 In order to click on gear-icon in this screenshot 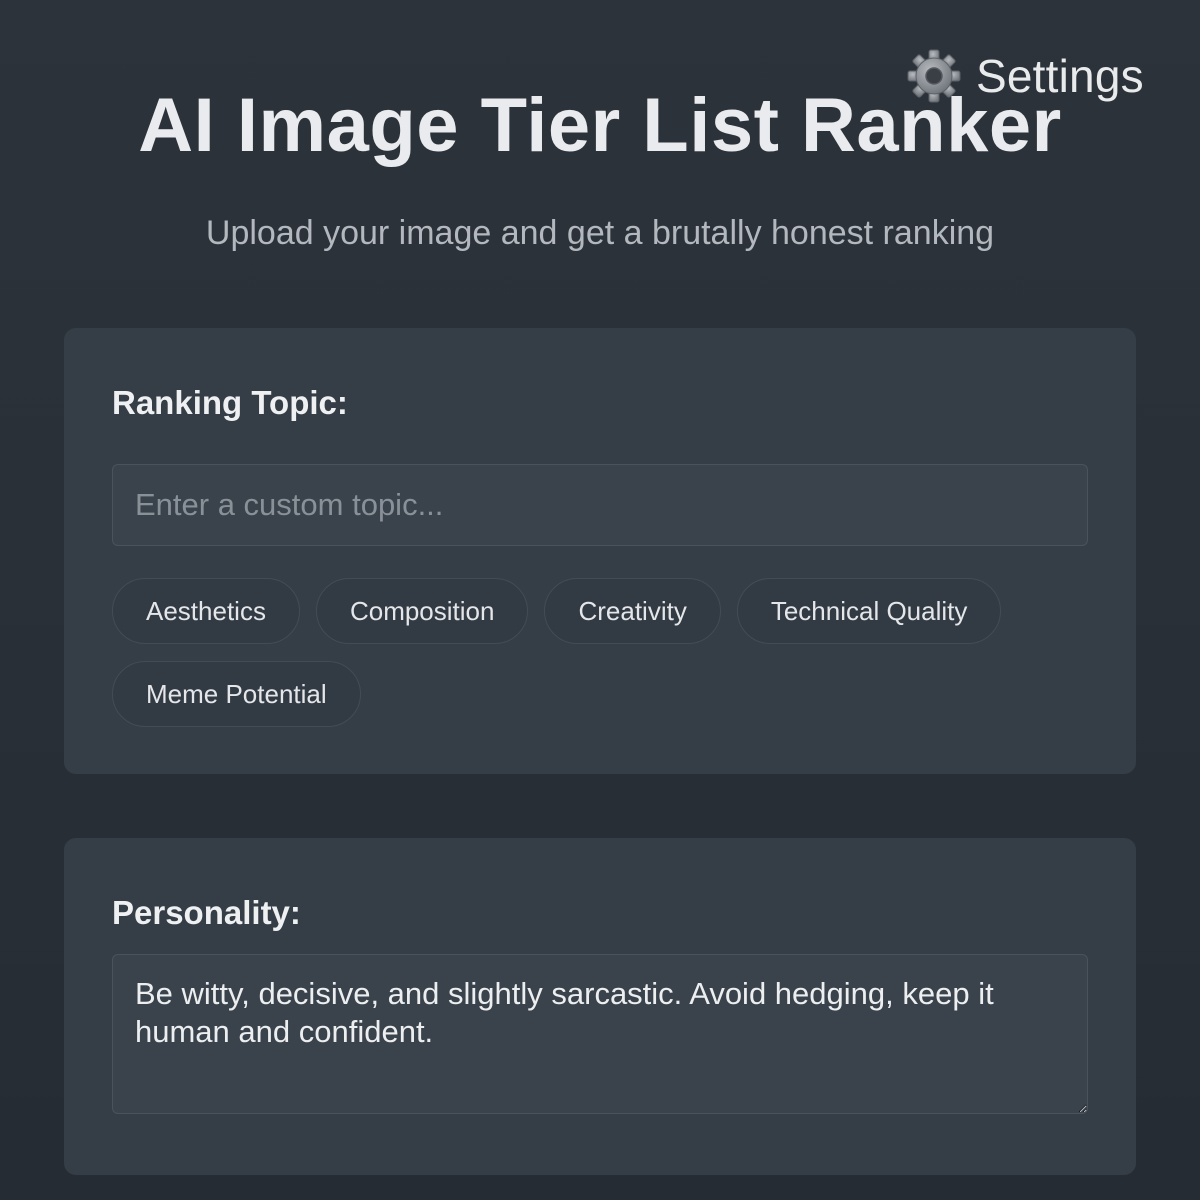, I will do `click(934, 76)`.